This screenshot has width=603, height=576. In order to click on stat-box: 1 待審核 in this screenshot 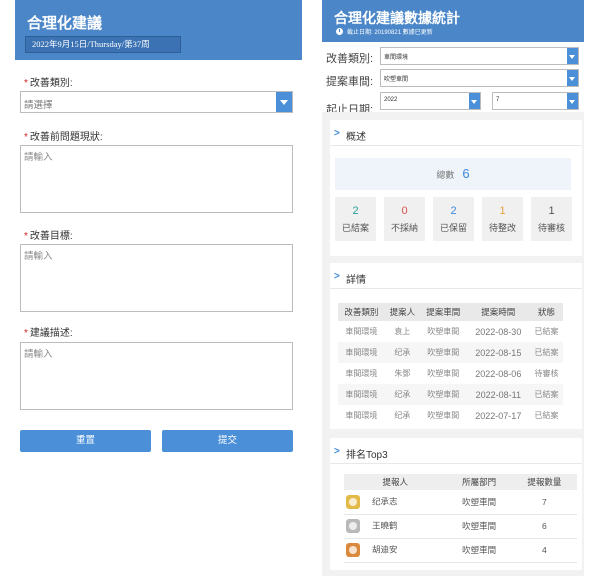, I will do `click(551, 219)`.